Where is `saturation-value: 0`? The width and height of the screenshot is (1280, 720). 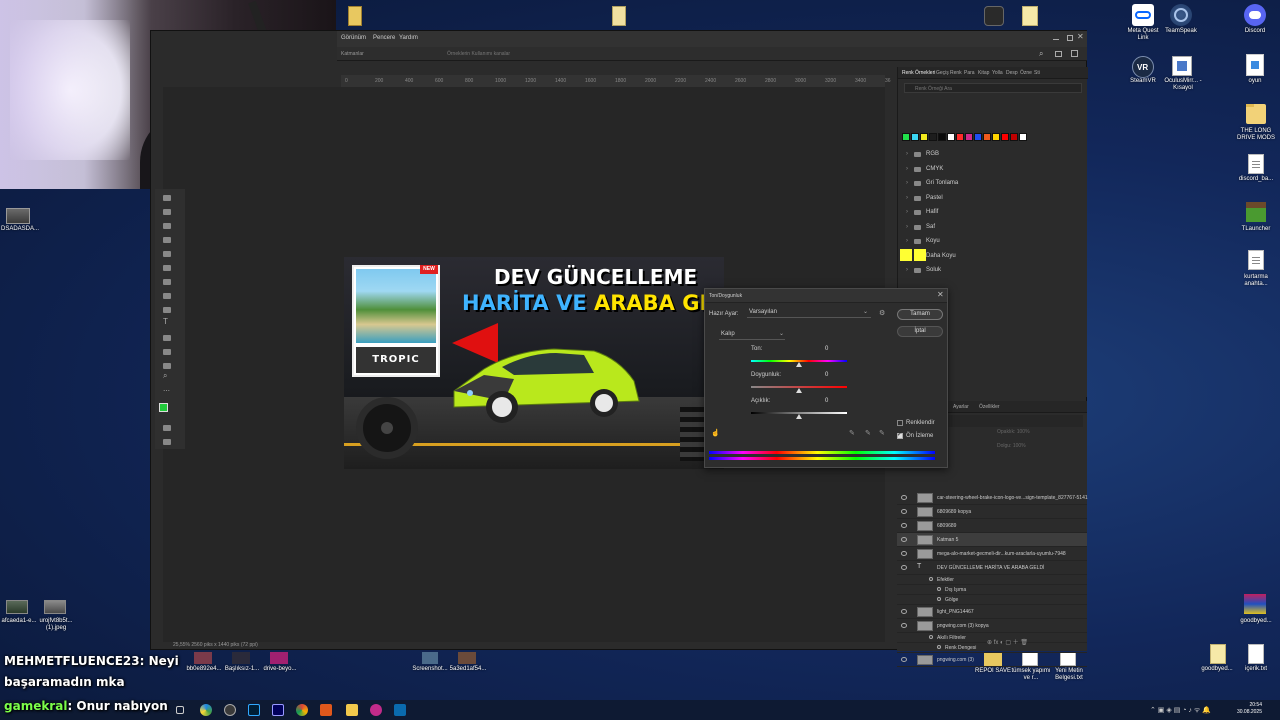
saturation-value: 0 is located at coordinates (836, 376).